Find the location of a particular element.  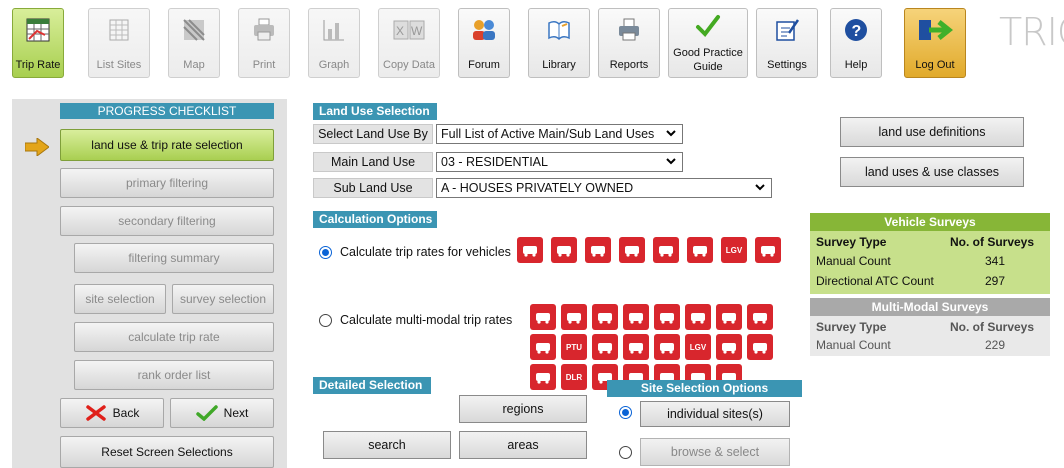

settings-label: Settings is located at coordinates (787, 65).